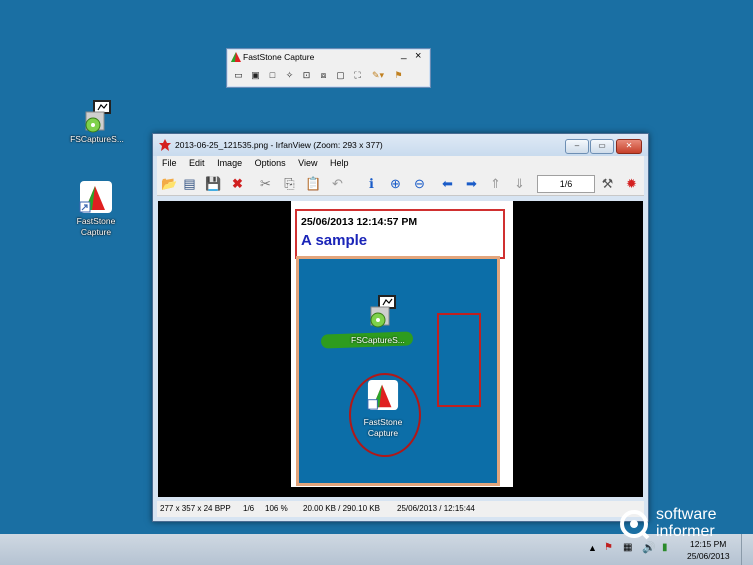  I want to click on image-icon2-label-line2: Capture, so click(383, 433).